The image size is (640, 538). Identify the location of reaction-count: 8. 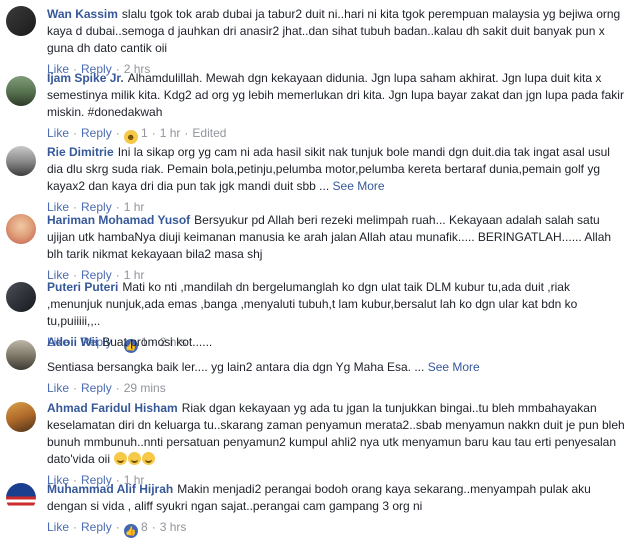
(144, 527).